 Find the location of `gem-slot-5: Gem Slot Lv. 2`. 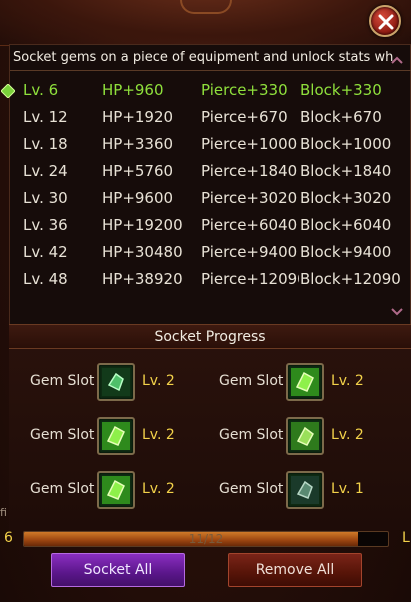

gem-slot-5: Gem Slot Lv. 2 is located at coordinates (120, 491).